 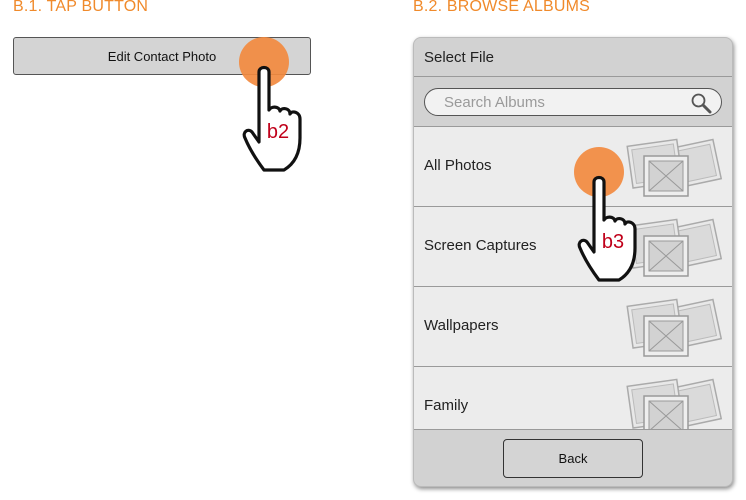 What do you see at coordinates (573, 398) in the screenshot?
I see `album-item-family: Family` at bounding box center [573, 398].